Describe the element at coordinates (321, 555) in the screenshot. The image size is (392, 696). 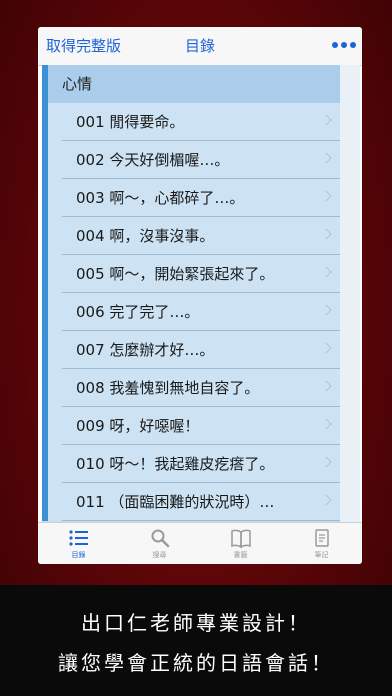
I see `tab-label: 筆記` at that location.